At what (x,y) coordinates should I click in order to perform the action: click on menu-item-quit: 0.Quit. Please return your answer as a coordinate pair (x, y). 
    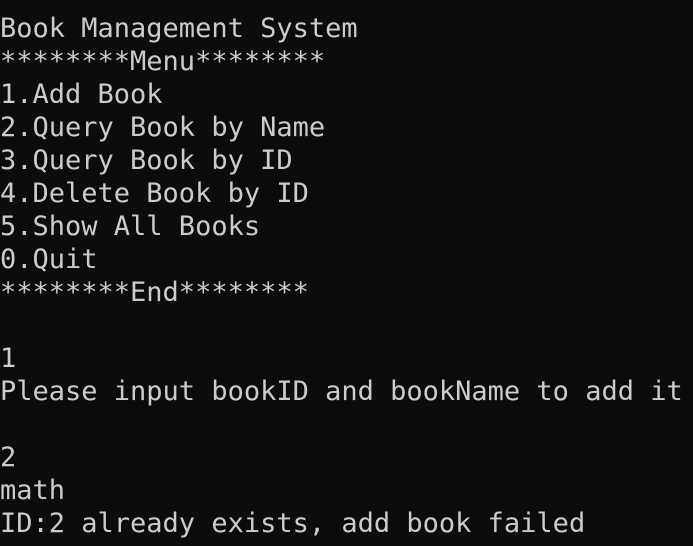
    Looking at the image, I should click on (49, 259).